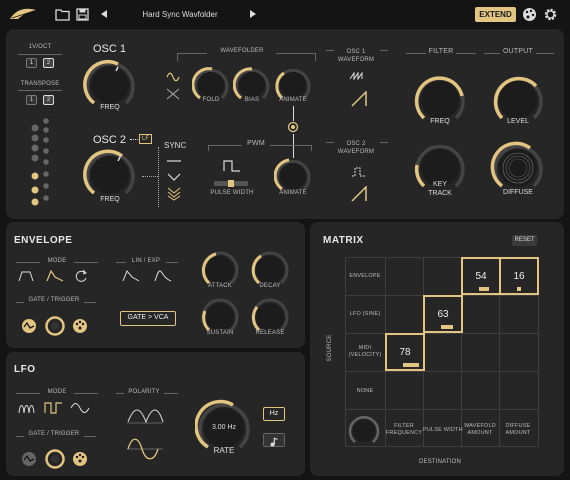 The image size is (570, 480). I want to click on sine-wave-icon, so click(173, 77).